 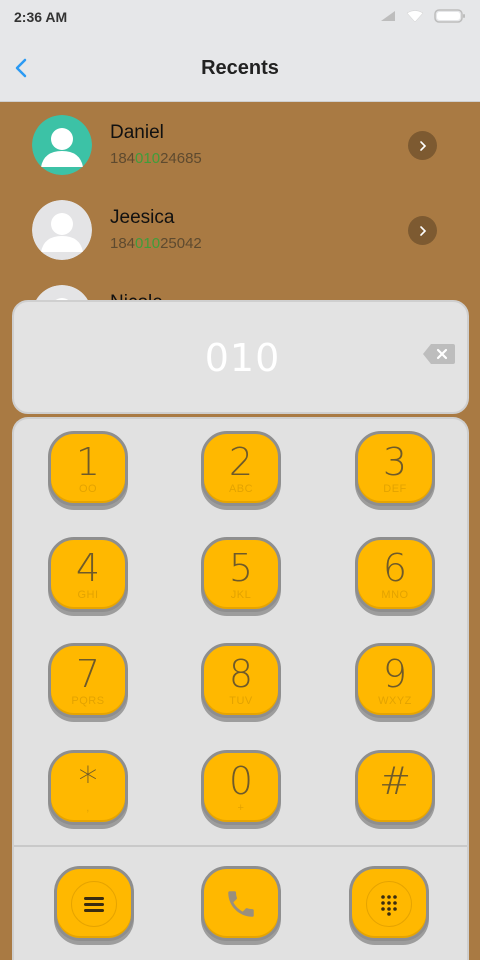 I want to click on list-item: Nicole, so click(x=240, y=287).